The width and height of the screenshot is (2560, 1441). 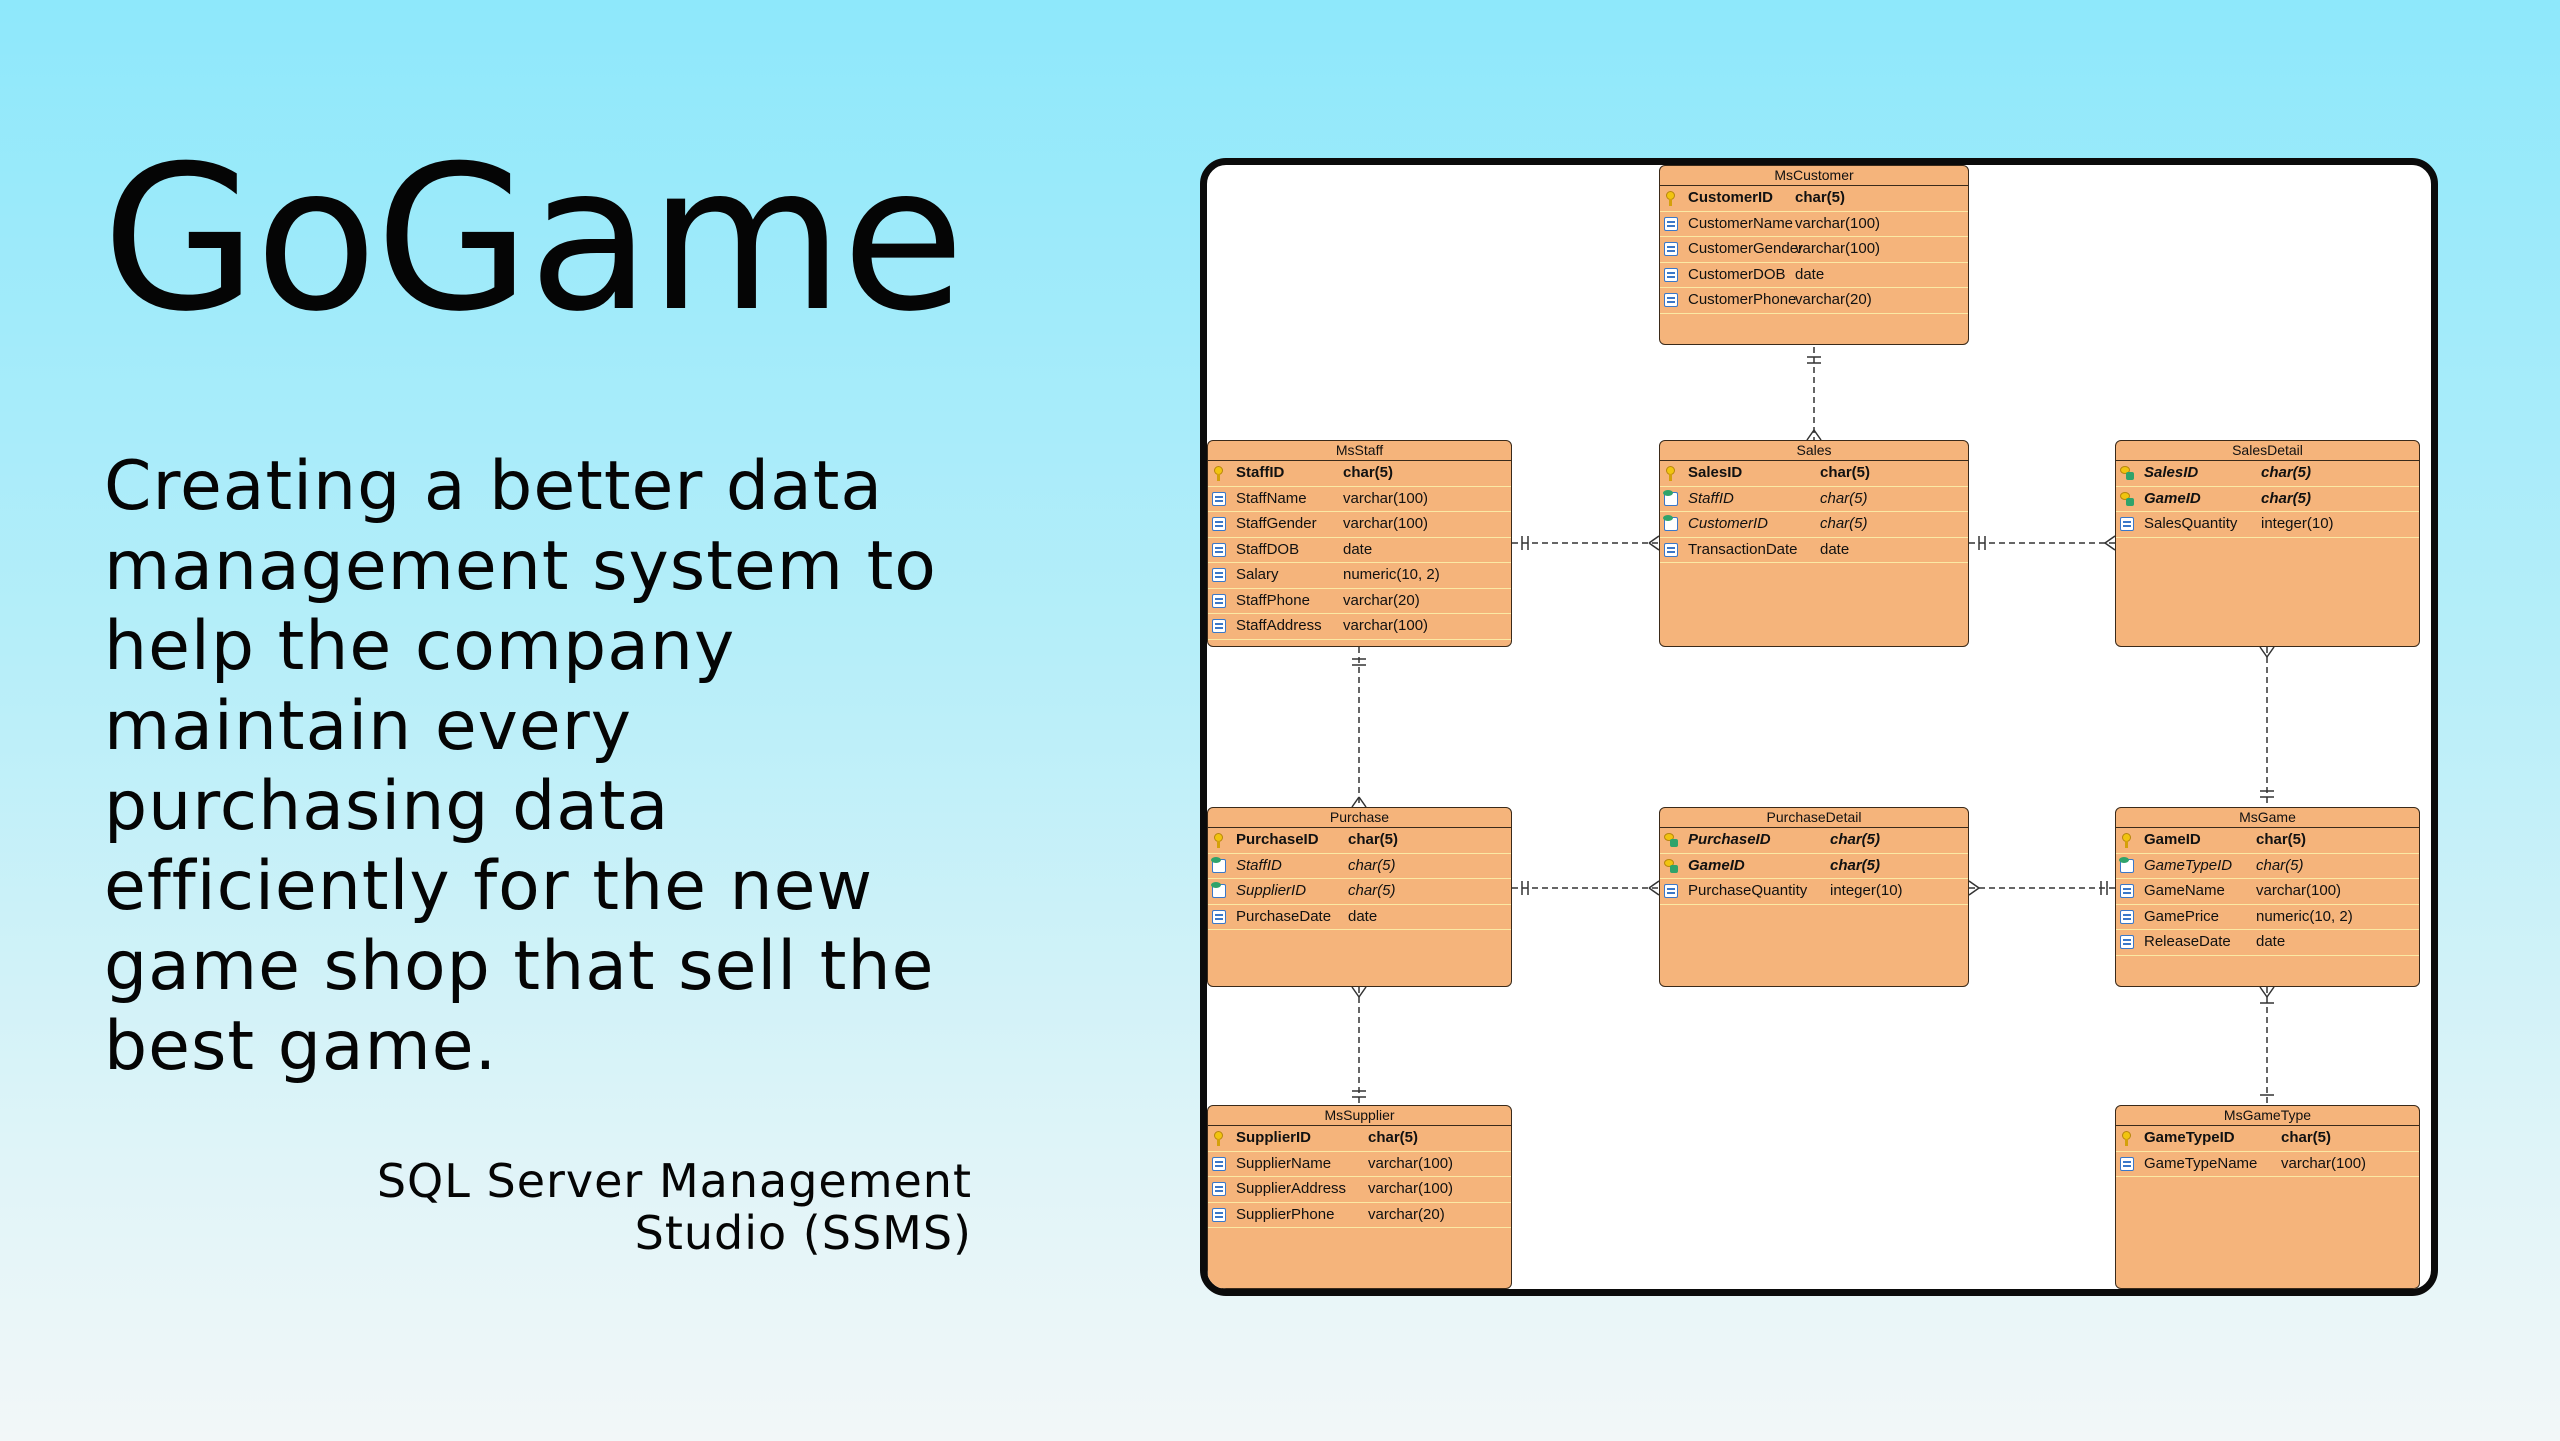 I want to click on column-row: PurchaseQuantity integer(10), so click(x=1814, y=892).